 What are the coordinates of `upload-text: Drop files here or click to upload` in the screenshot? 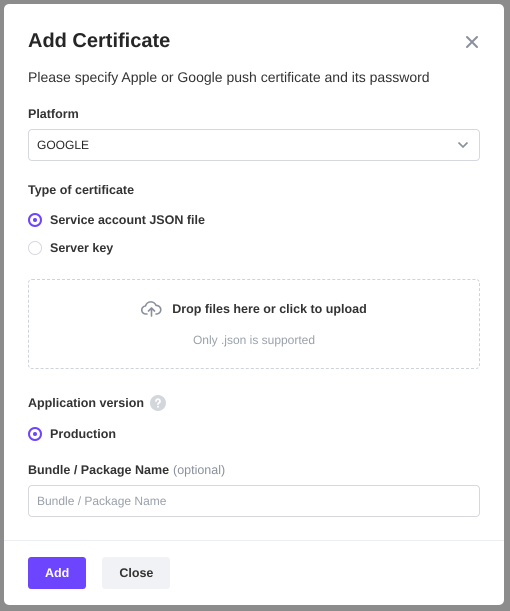 It's located at (269, 309).